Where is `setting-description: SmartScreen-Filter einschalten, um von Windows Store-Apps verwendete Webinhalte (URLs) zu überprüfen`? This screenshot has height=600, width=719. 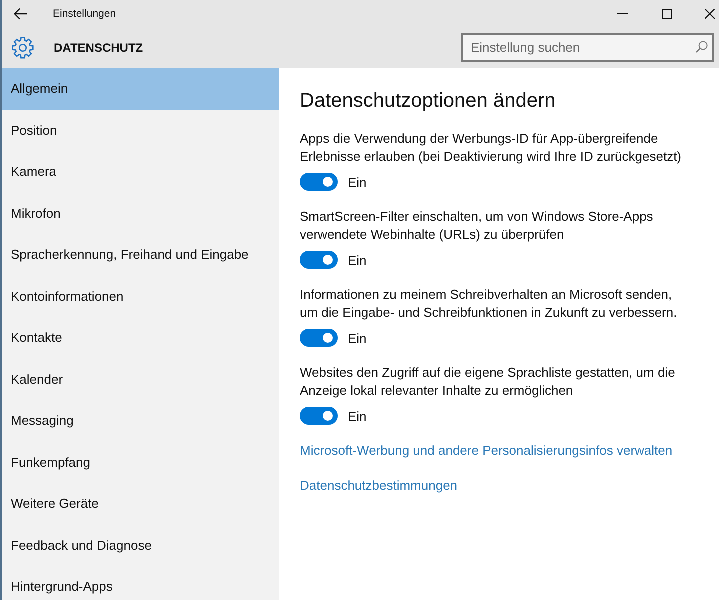 setting-description: SmartScreen-Filter einschalten, um von Windows Store-Apps verwendete Webinhalte (URLs) zu überprüfen is located at coordinates (477, 226).